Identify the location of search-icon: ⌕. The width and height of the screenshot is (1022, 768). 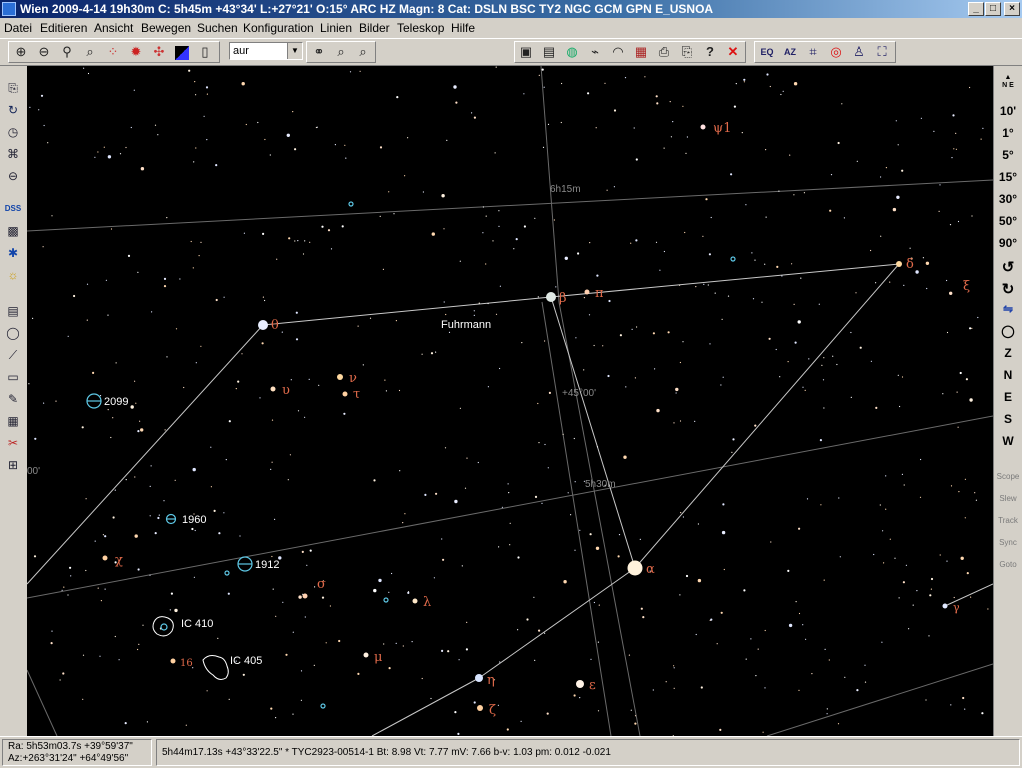
(341, 52).